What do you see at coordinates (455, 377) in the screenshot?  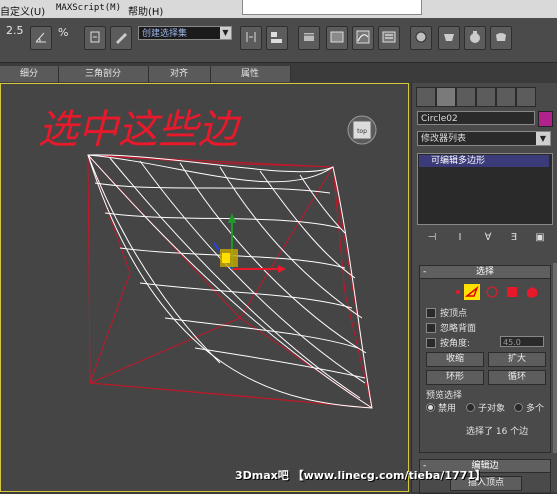 I see `ring-button: 环形` at bounding box center [455, 377].